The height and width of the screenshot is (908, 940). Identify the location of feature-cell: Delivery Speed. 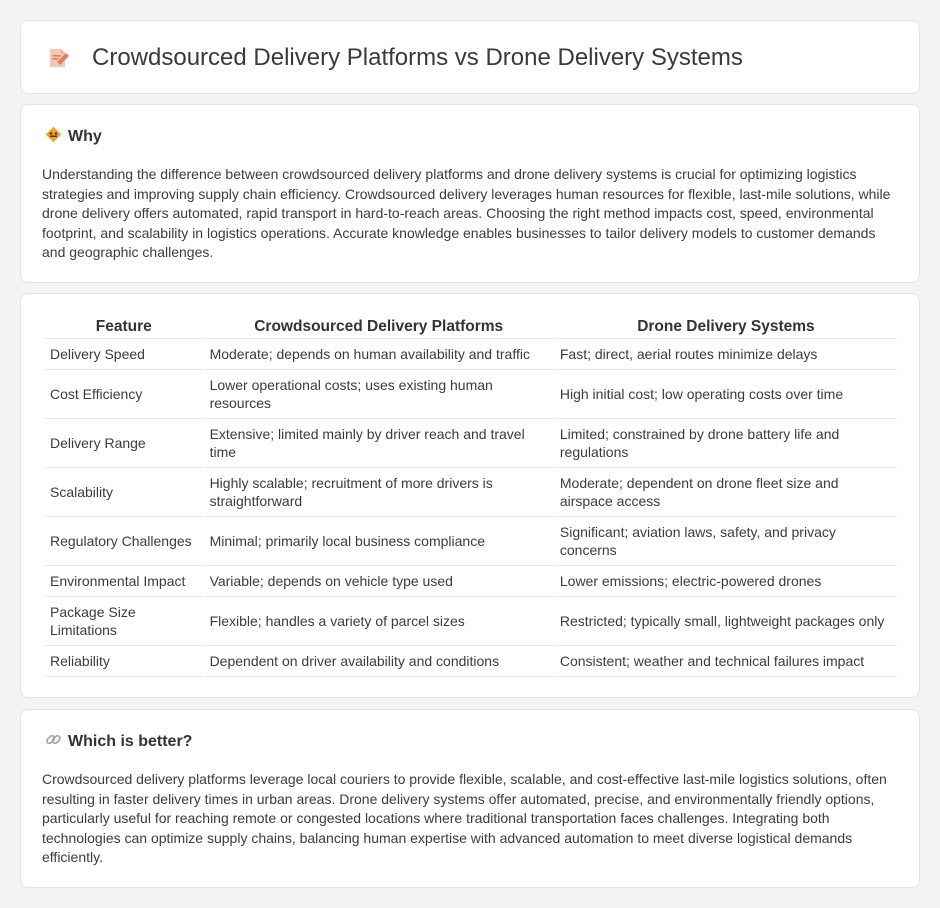
(124, 354).